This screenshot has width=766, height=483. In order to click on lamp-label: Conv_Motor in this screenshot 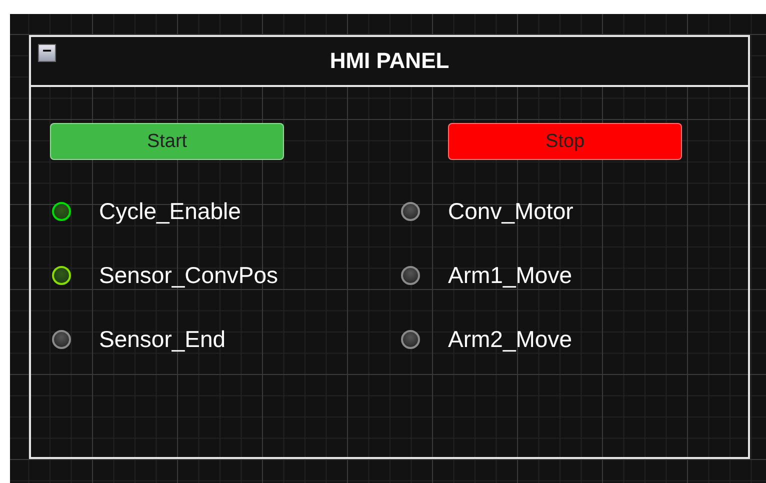, I will do `click(511, 211)`.